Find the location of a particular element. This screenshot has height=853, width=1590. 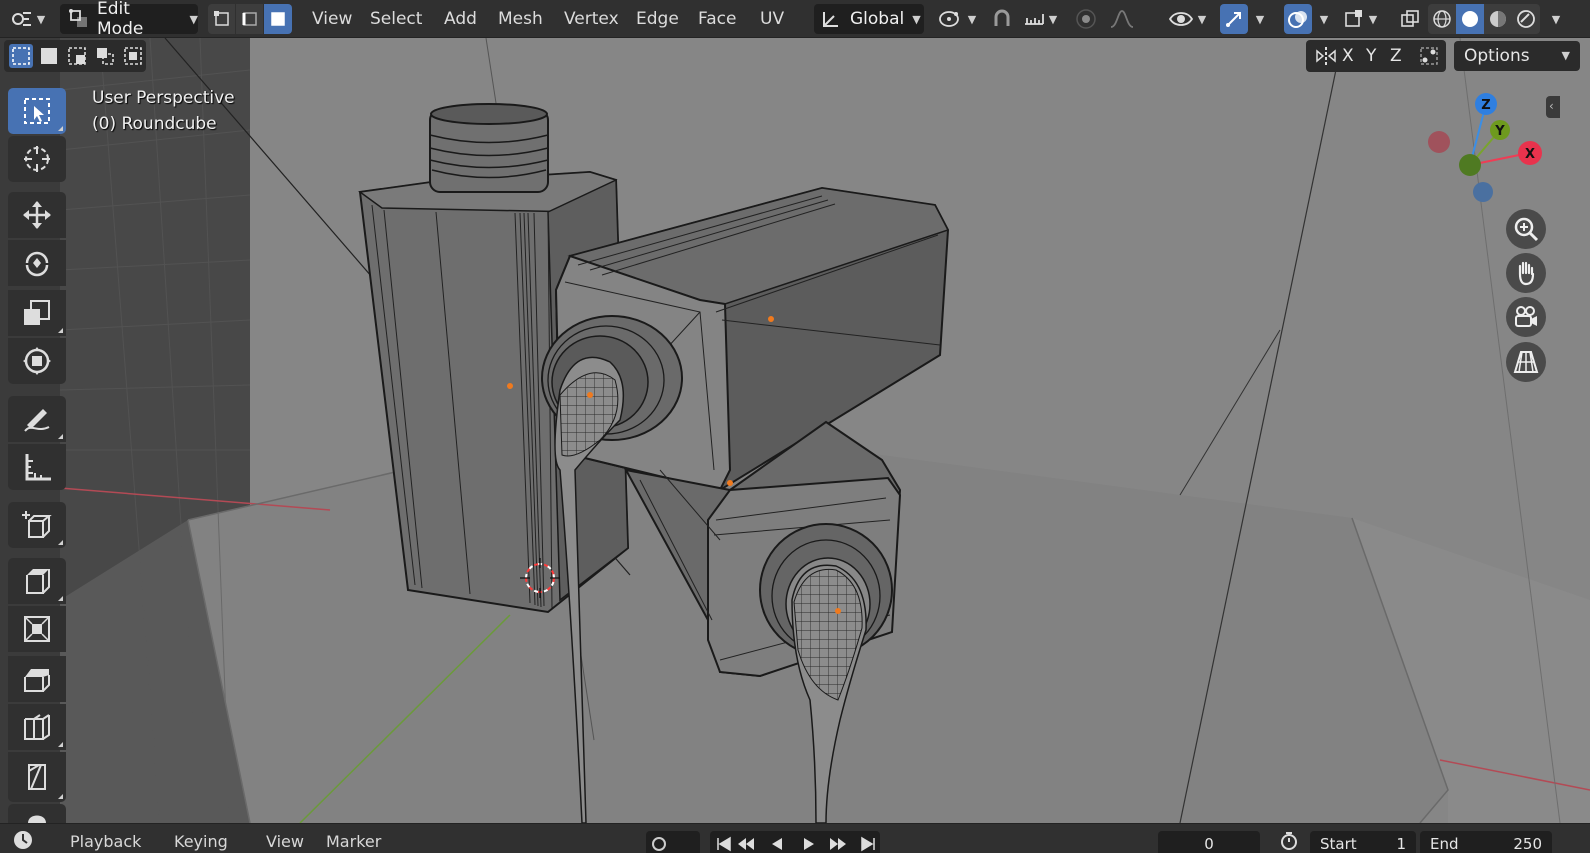

solid-shading-button is located at coordinates (1470, 19).